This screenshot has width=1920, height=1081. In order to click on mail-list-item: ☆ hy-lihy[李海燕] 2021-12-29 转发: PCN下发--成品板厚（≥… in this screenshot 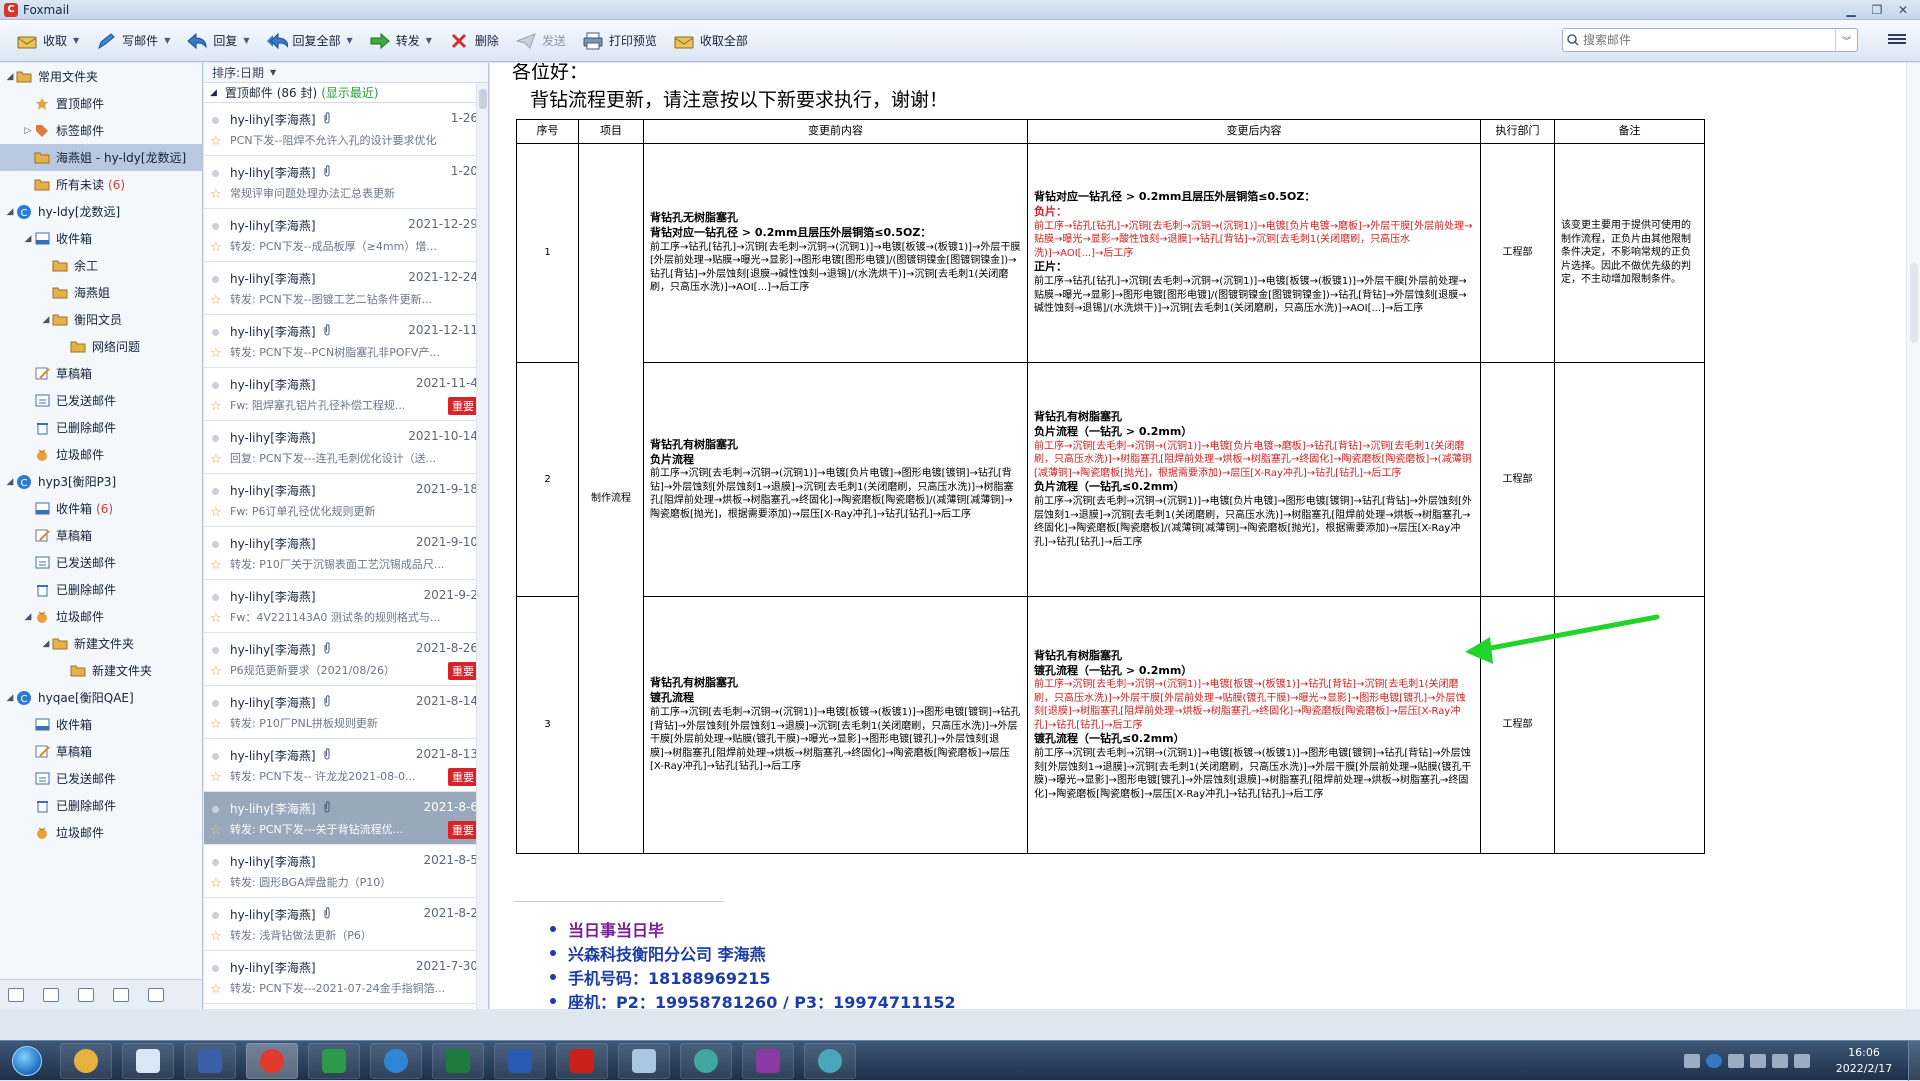, I will do `click(346, 235)`.